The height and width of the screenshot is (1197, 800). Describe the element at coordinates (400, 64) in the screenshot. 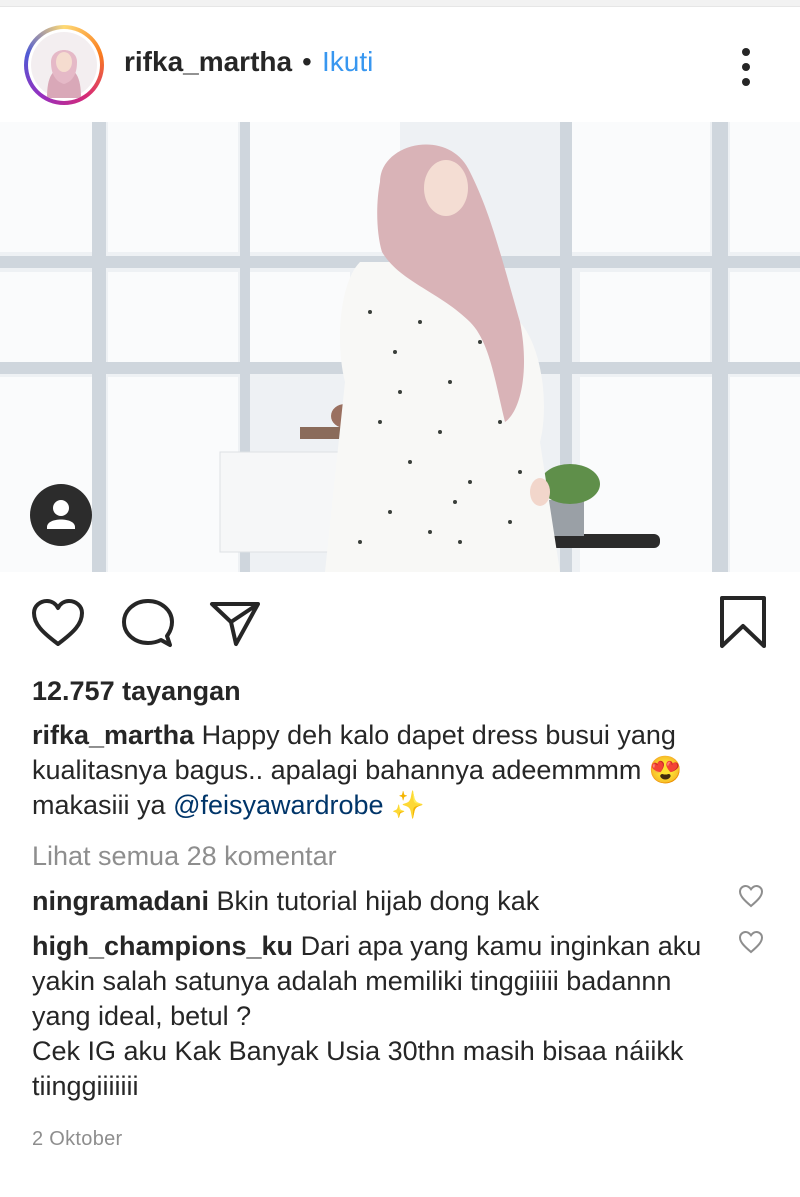

I see `post-header: rifka_martha • Ikuti` at that location.